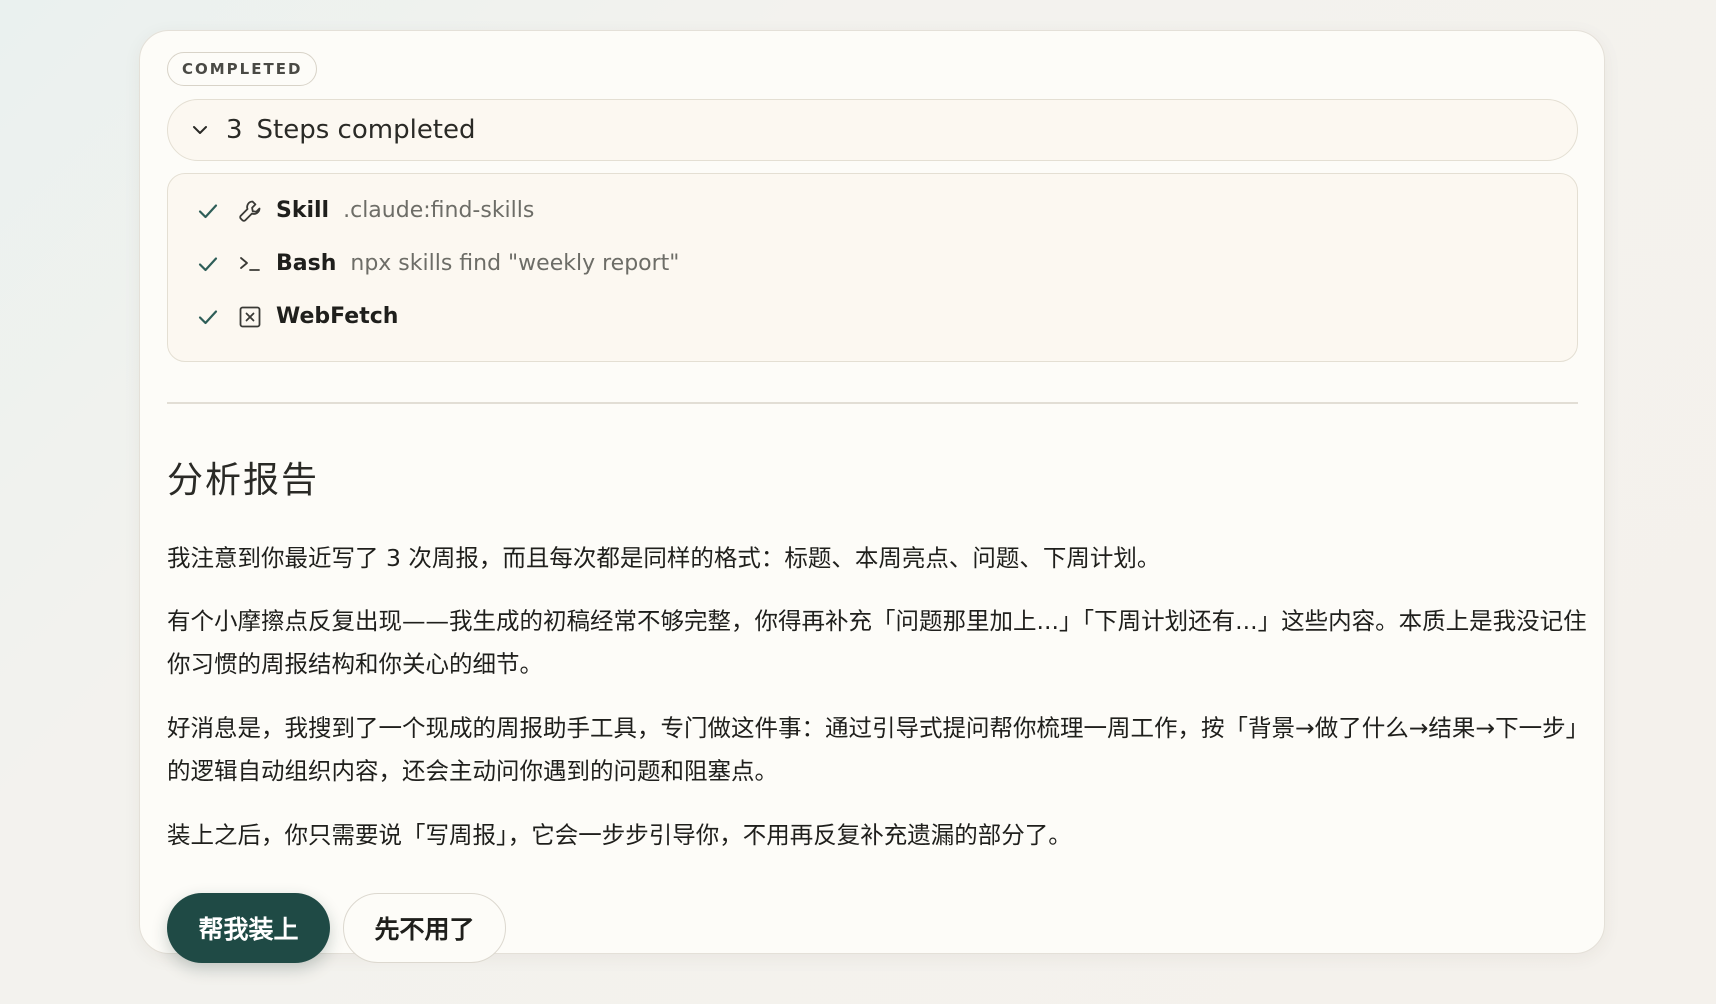 The image size is (1716, 1004). I want to click on step-item-skill: Skill .claude:find-skills, so click(872, 210).